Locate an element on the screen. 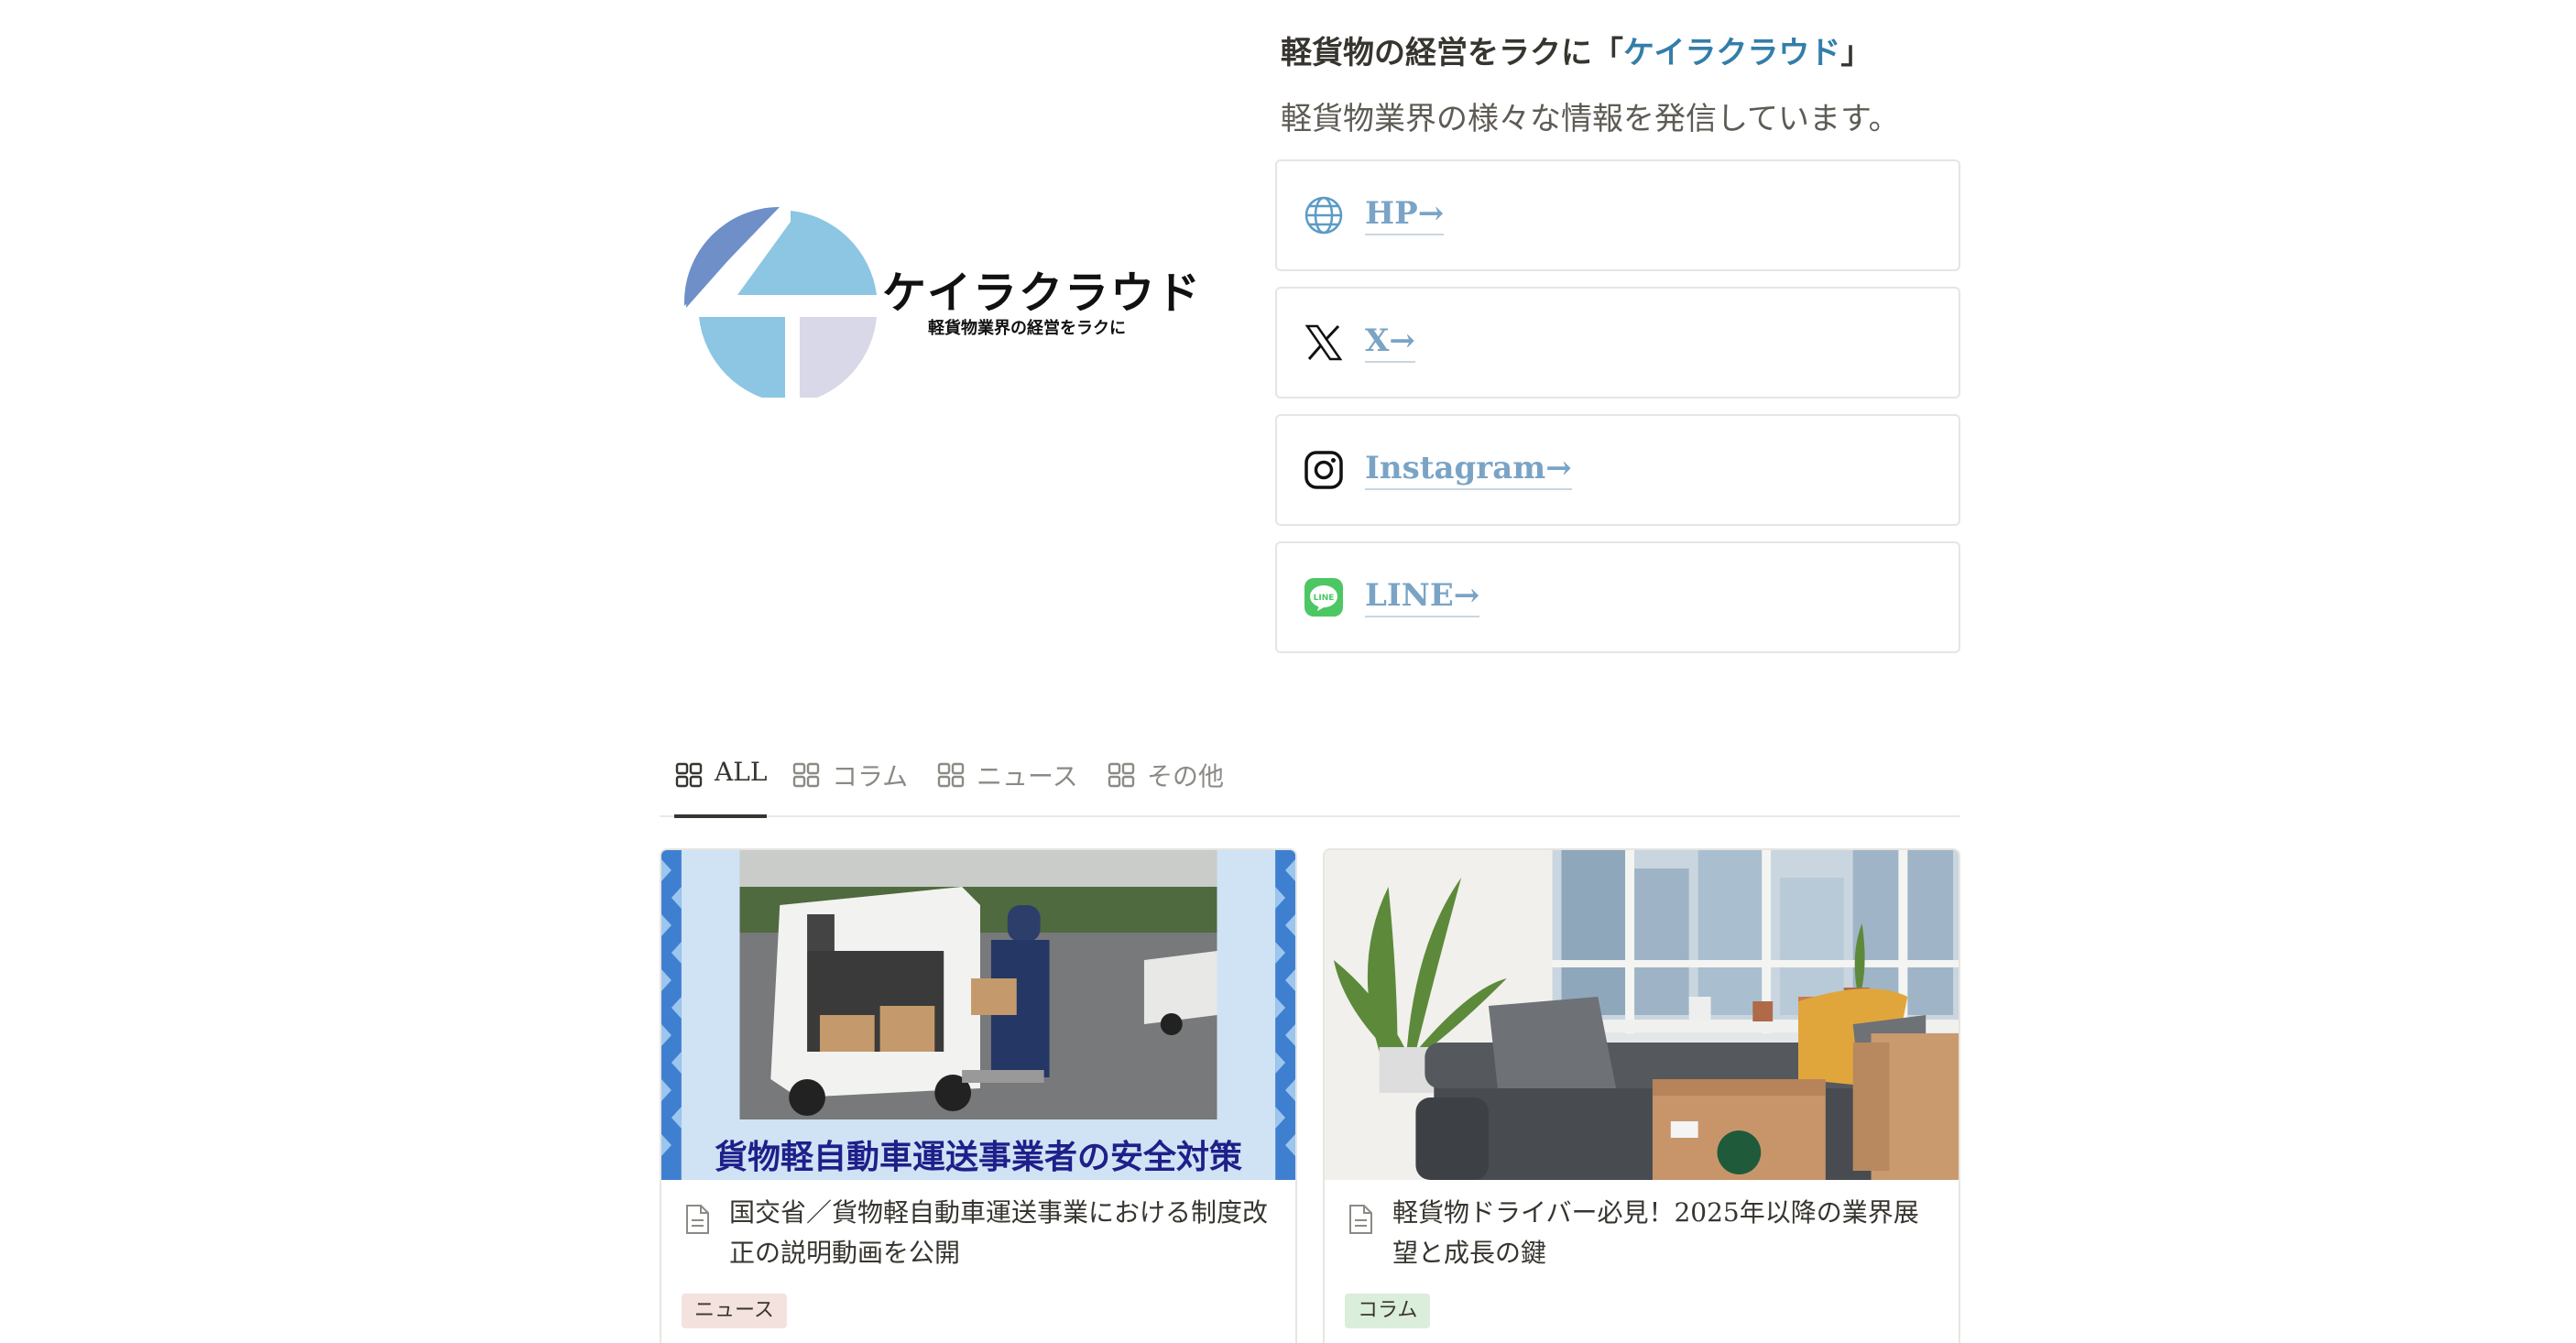 This screenshot has height=1343, width=2576. link-card-line: LINE LINE→ is located at coordinates (1617, 597).